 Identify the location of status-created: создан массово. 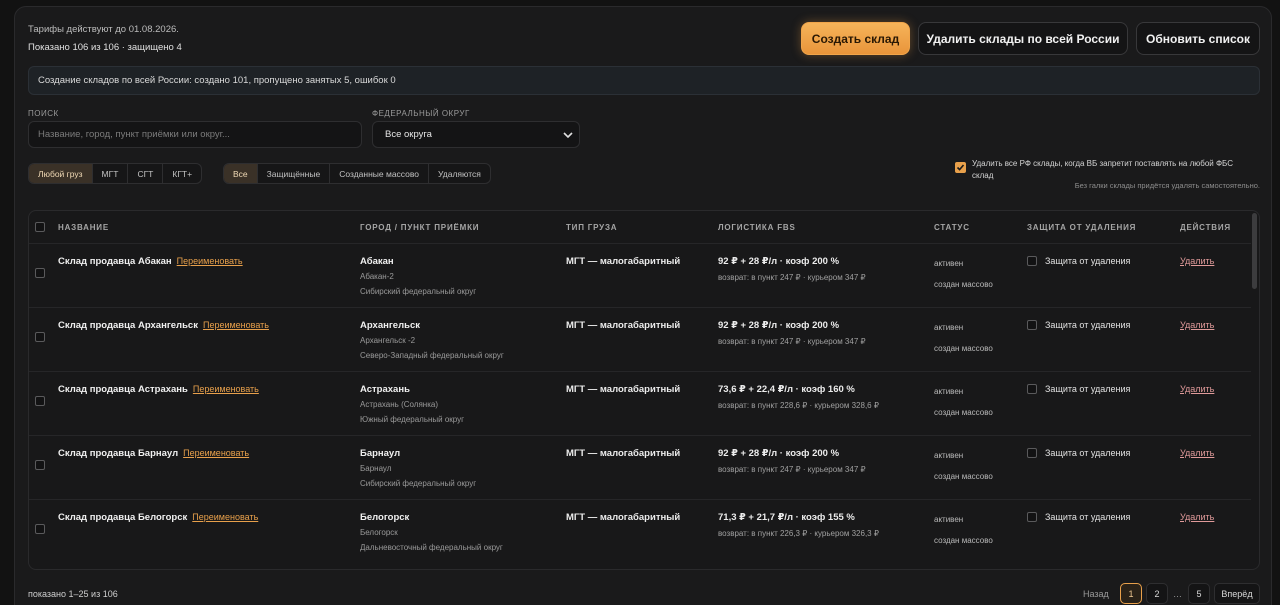
(963, 412).